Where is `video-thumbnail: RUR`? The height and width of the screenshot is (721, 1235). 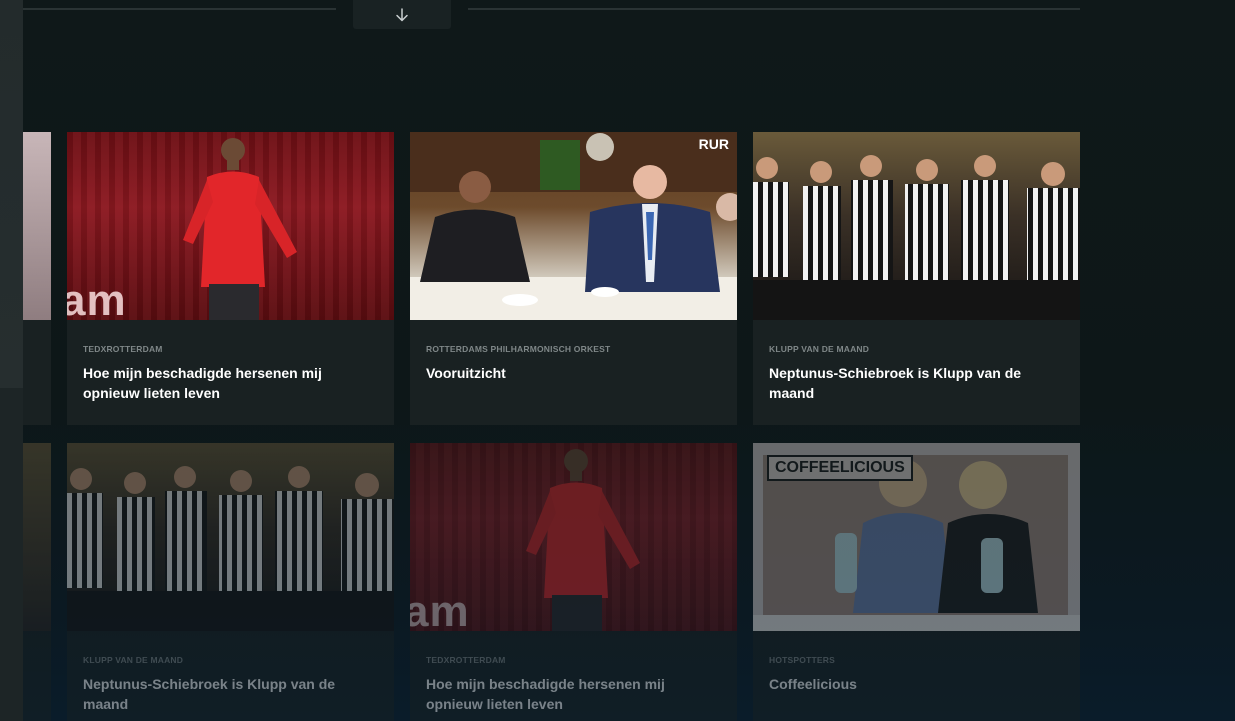 video-thumbnail: RUR is located at coordinates (573, 226).